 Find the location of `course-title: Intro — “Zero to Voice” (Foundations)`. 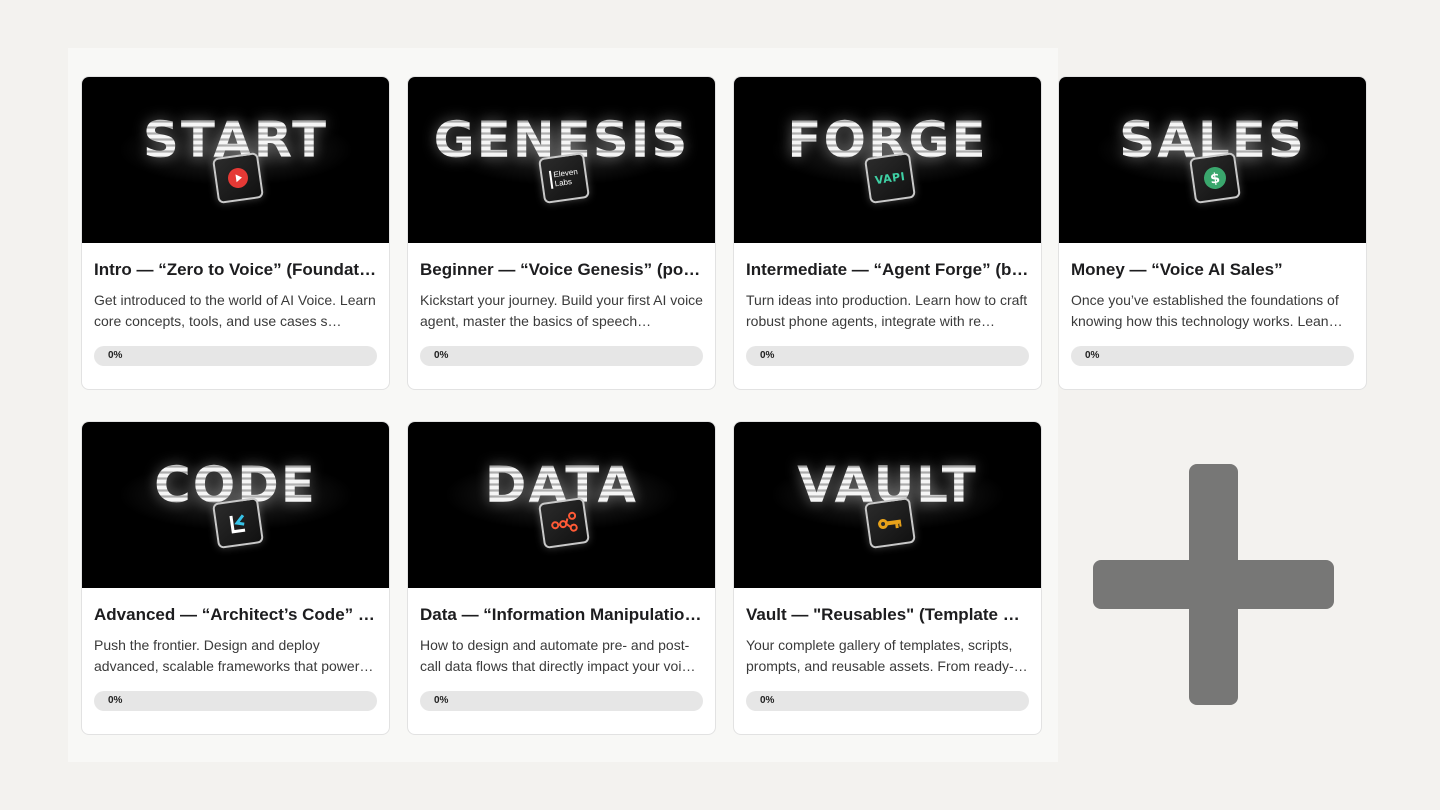

course-title: Intro — “Zero to Voice” (Foundations) is located at coordinates (235, 269).